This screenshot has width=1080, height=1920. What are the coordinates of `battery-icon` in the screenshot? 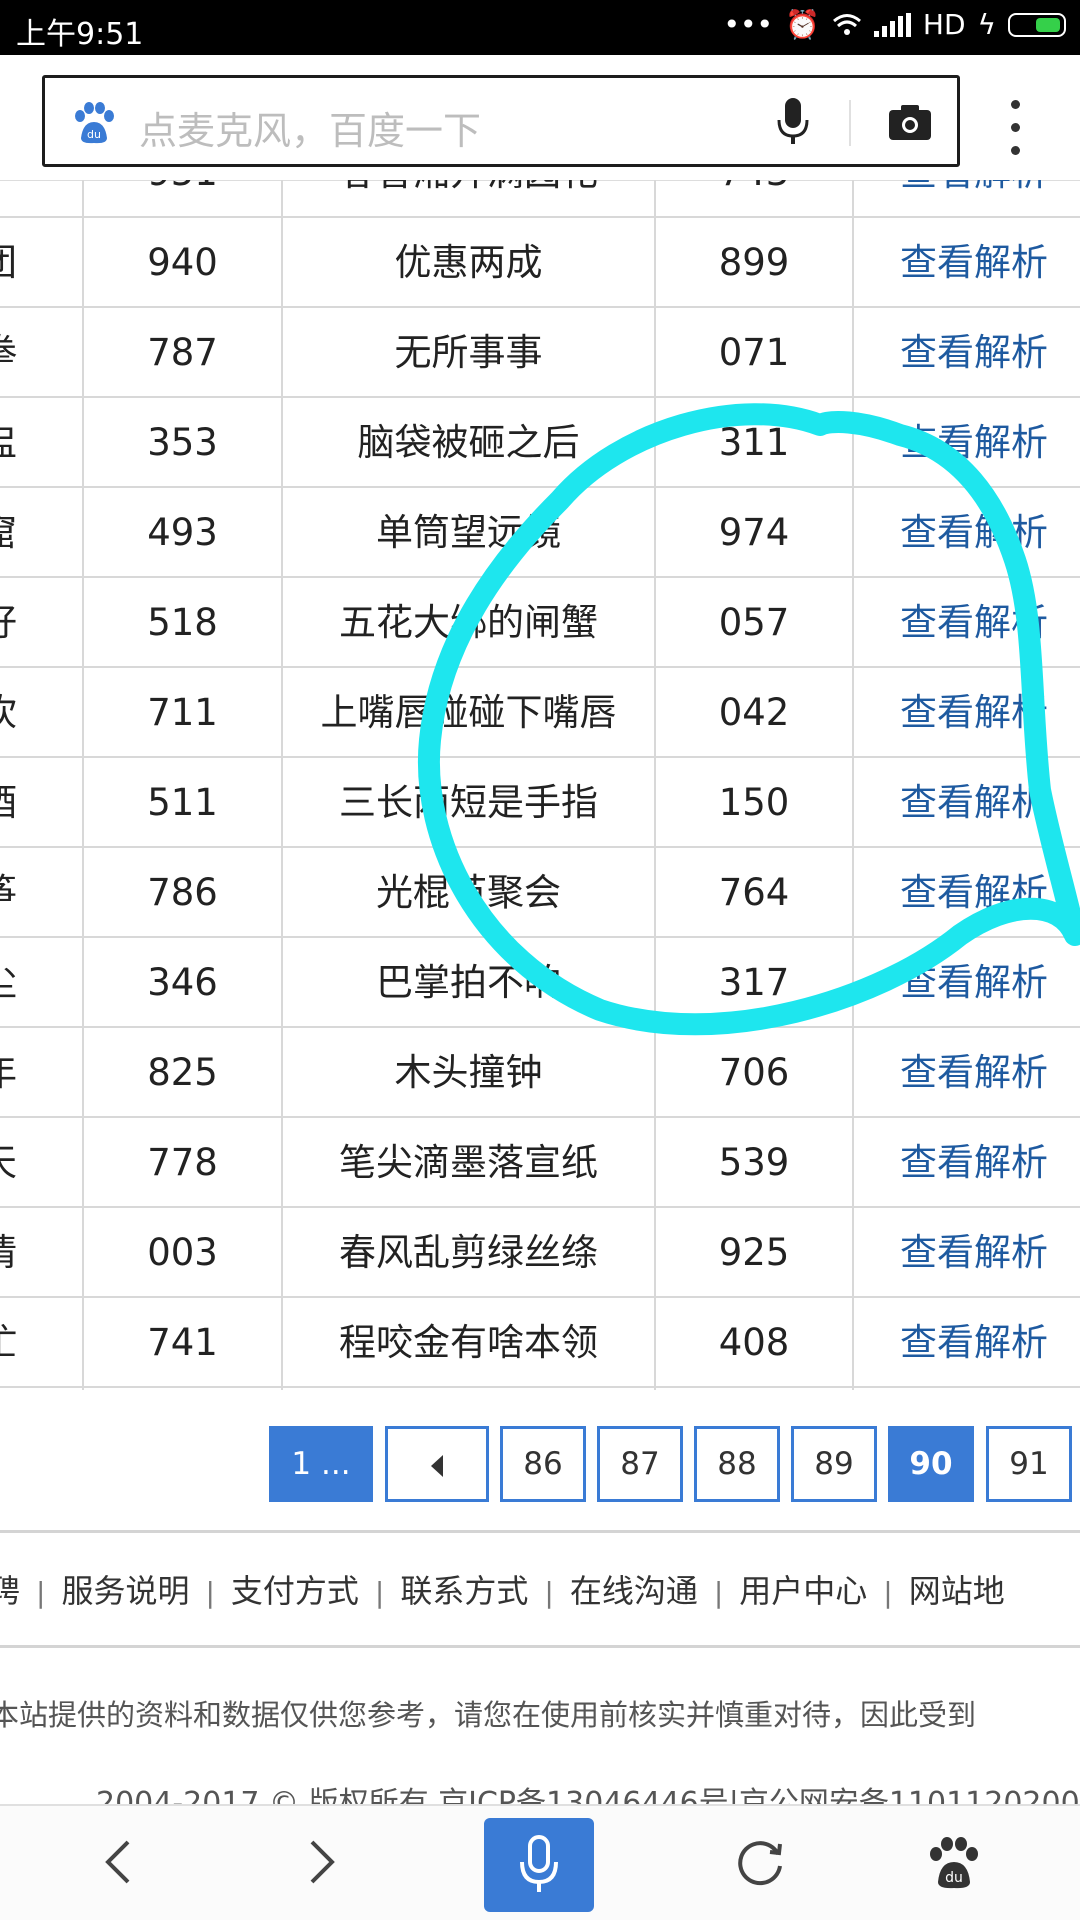 It's located at (1037, 24).